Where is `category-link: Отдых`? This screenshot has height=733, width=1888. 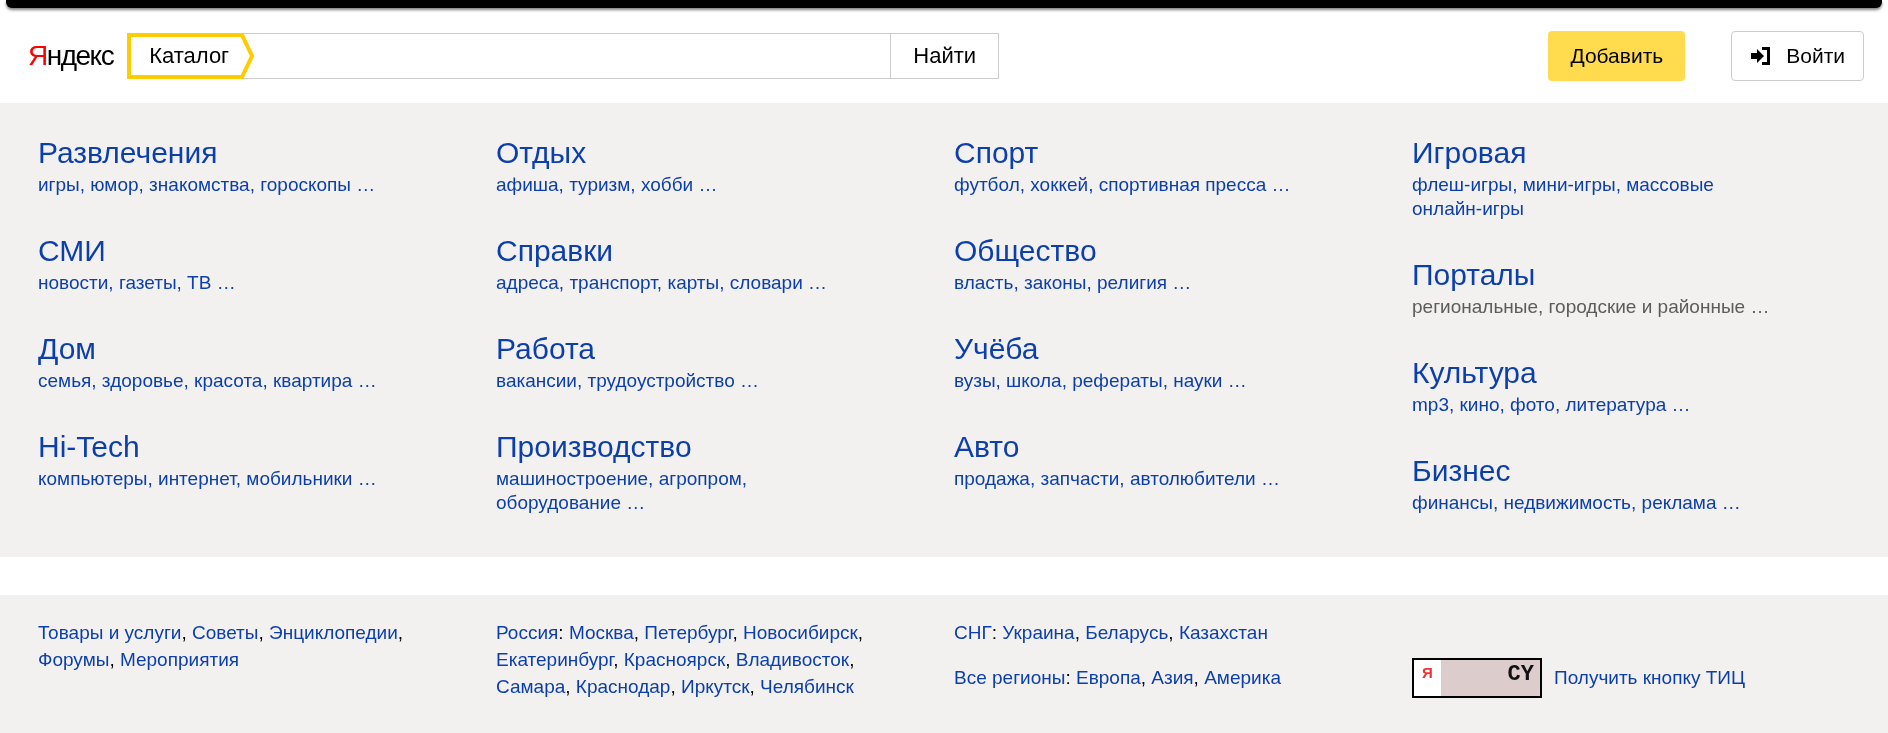
category-link: Отдых is located at coordinates (715, 153).